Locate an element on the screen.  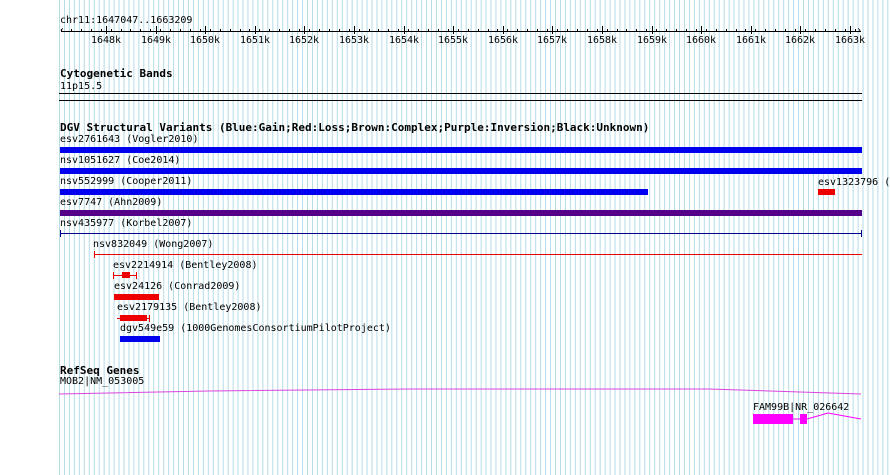
ruler-tick-label: 1650k is located at coordinates (205, 40).